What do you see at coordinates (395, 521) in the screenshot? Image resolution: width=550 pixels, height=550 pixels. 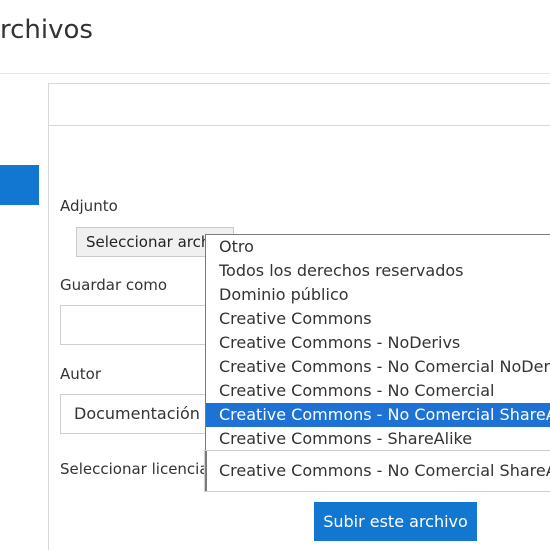 I see `upload-file-button: Subir este archivo` at bounding box center [395, 521].